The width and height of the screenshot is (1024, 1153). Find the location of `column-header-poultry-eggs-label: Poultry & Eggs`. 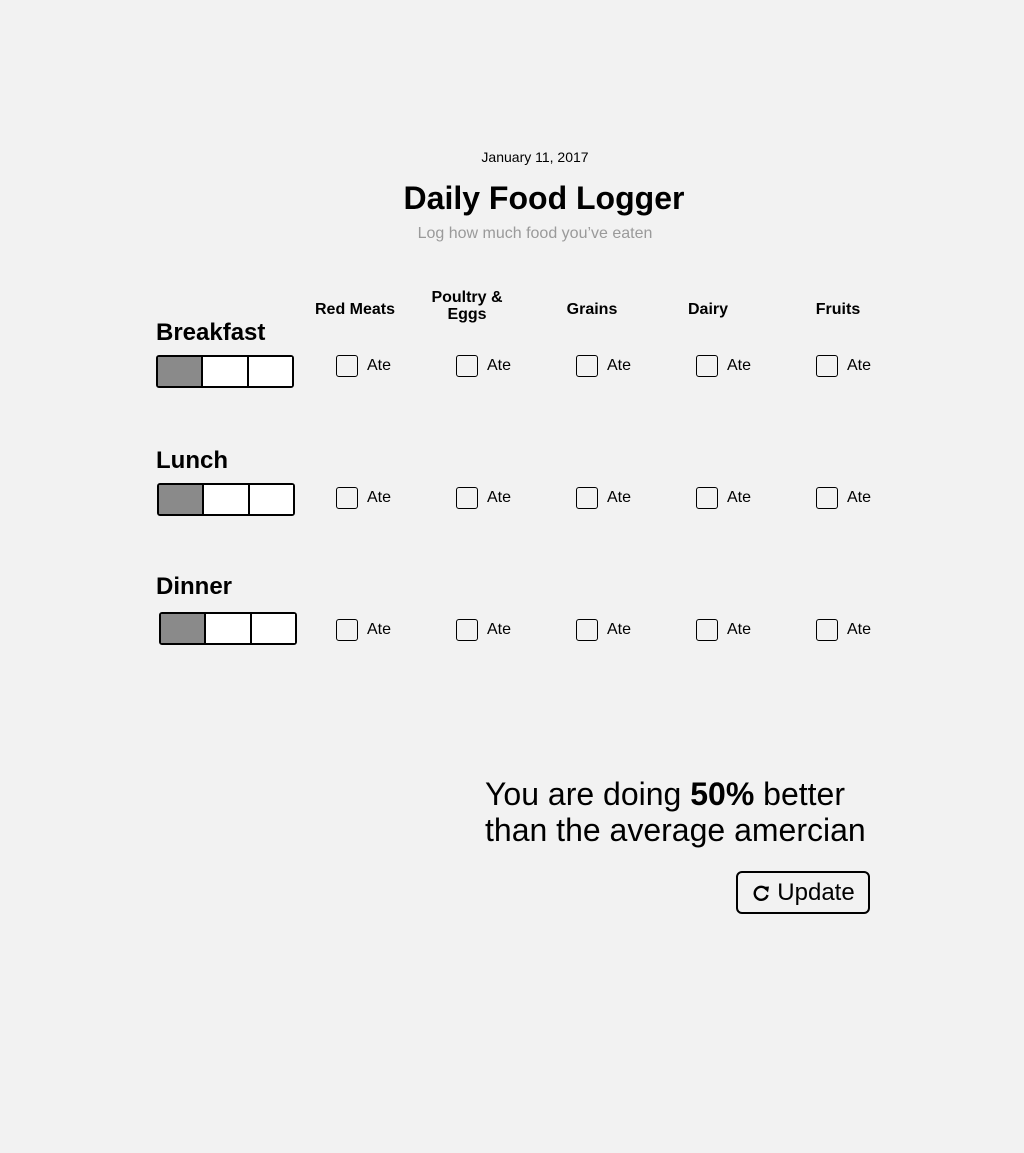

column-header-poultry-eggs-label: Poultry & Eggs is located at coordinates (467, 306).